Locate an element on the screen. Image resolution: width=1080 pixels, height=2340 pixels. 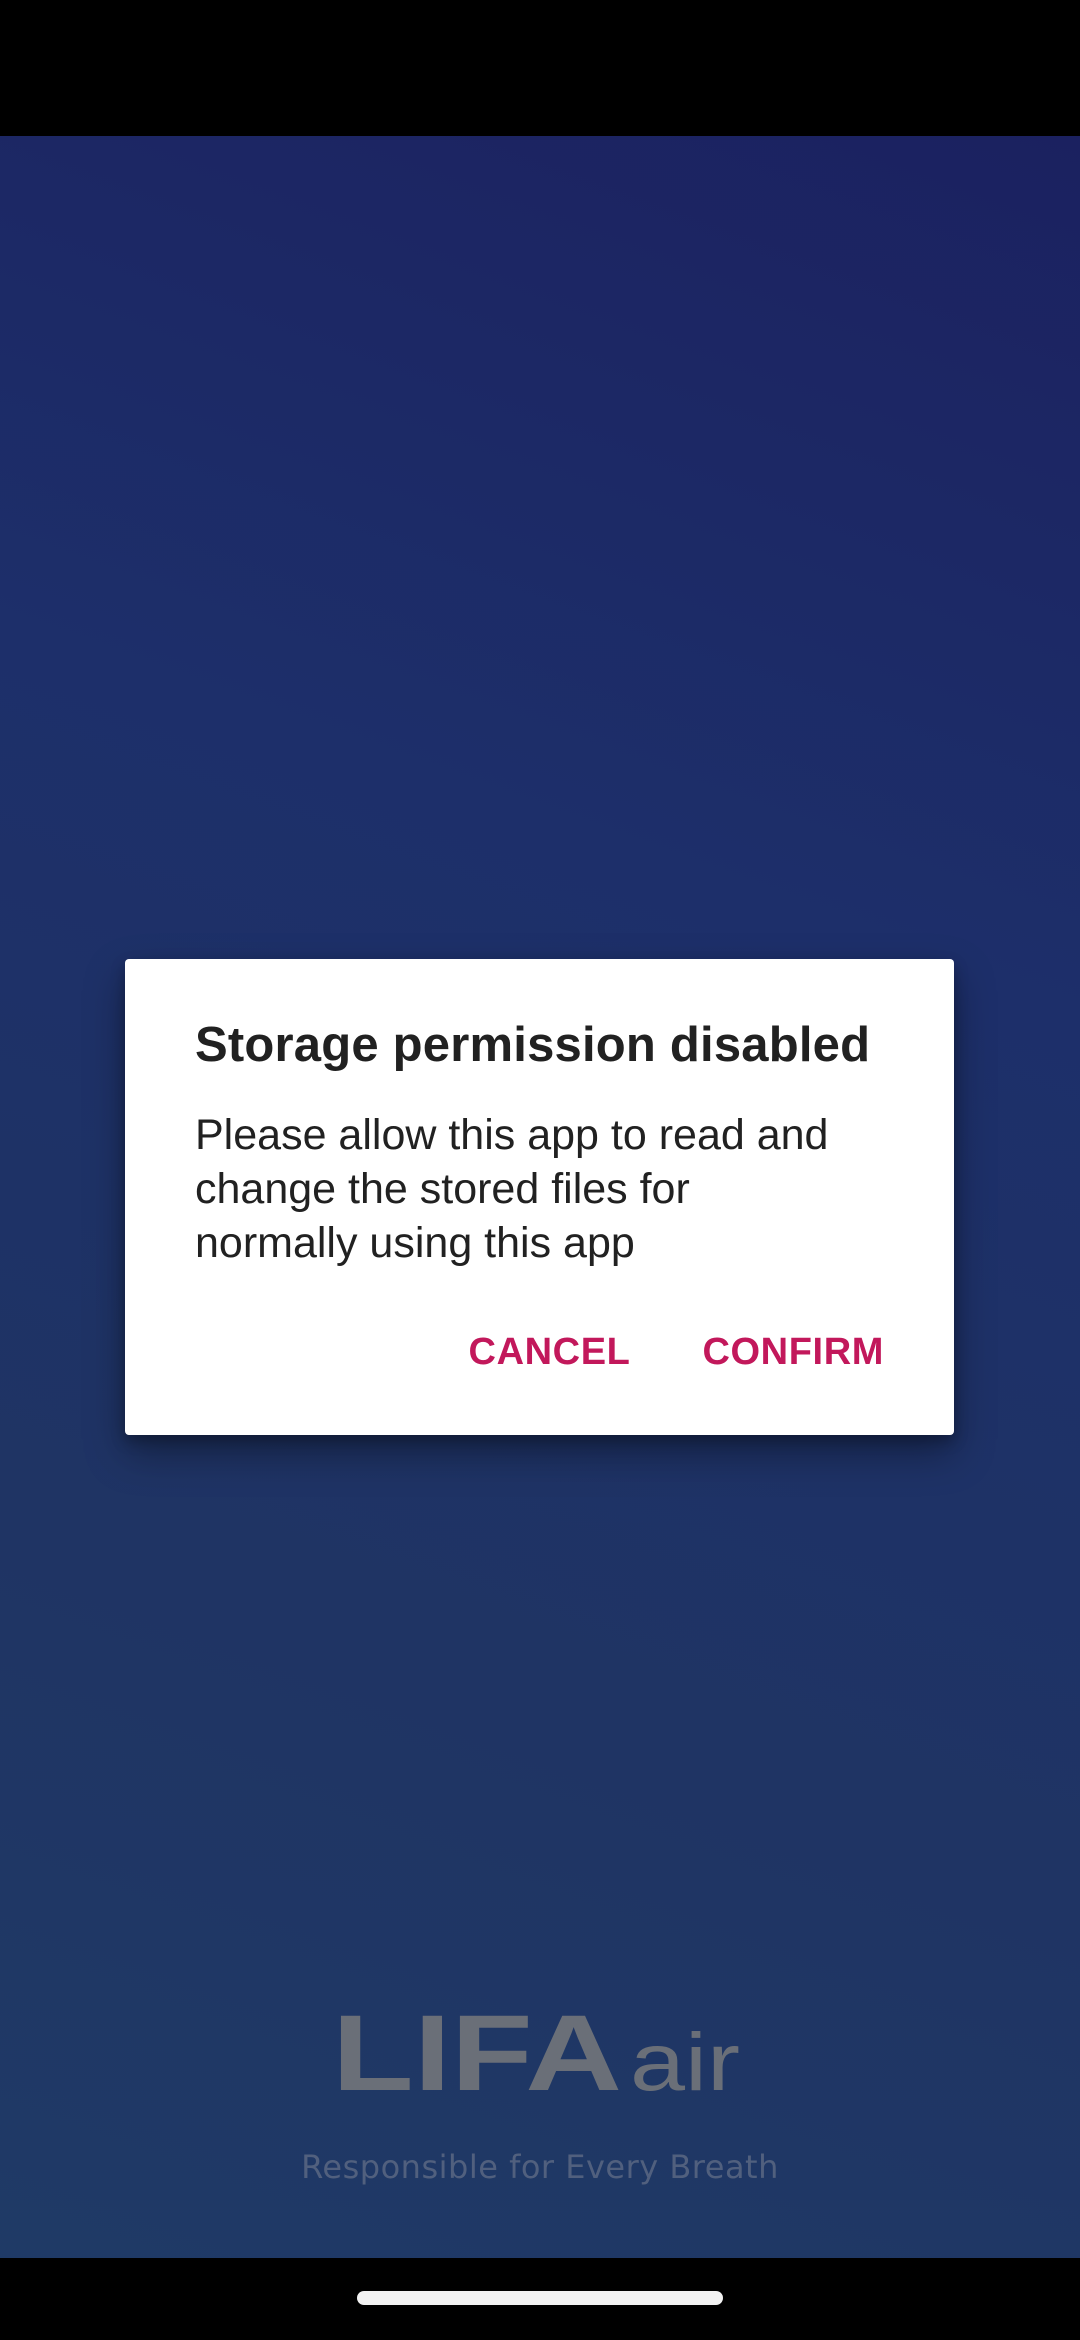
home-indicator is located at coordinates (540, 2298).